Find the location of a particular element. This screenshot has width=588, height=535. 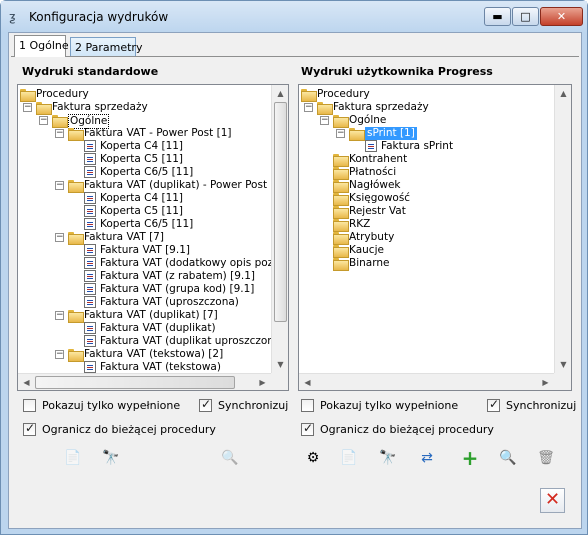

tree-node-label: Atrybuty is located at coordinates (372, 237).